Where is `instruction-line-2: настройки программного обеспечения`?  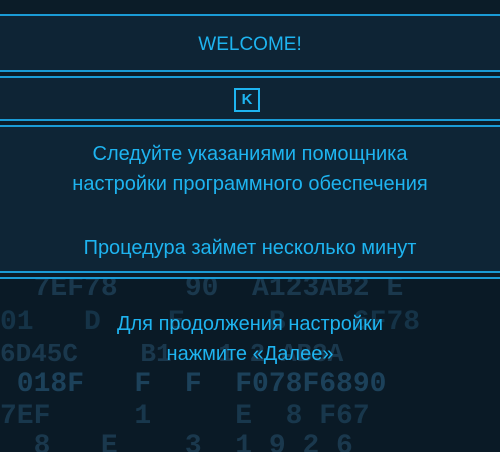 instruction-line-2: настройки программного обеспечения is located at coordinates (250, 184).